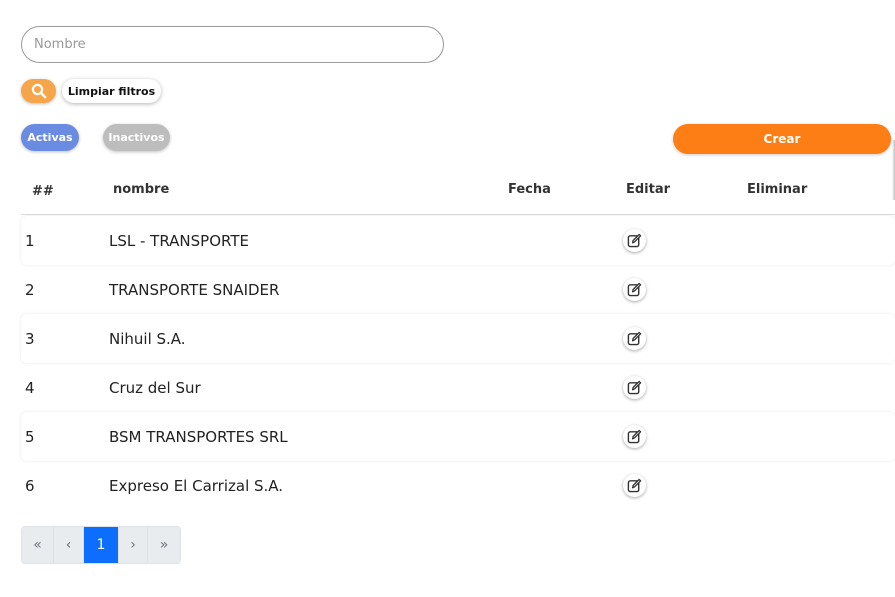 The height and width of the screenshot is (597, 895). I want to click on tab-activas: Activas, so click(50, 137).